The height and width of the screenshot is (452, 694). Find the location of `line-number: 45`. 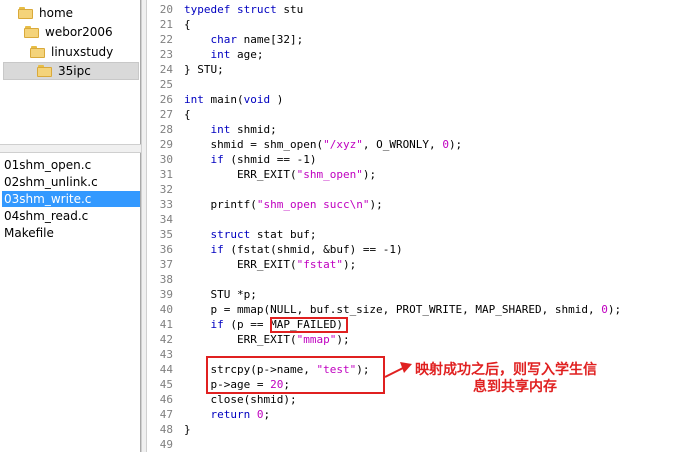

line-number: 45 is located at coordinates (166, 384).